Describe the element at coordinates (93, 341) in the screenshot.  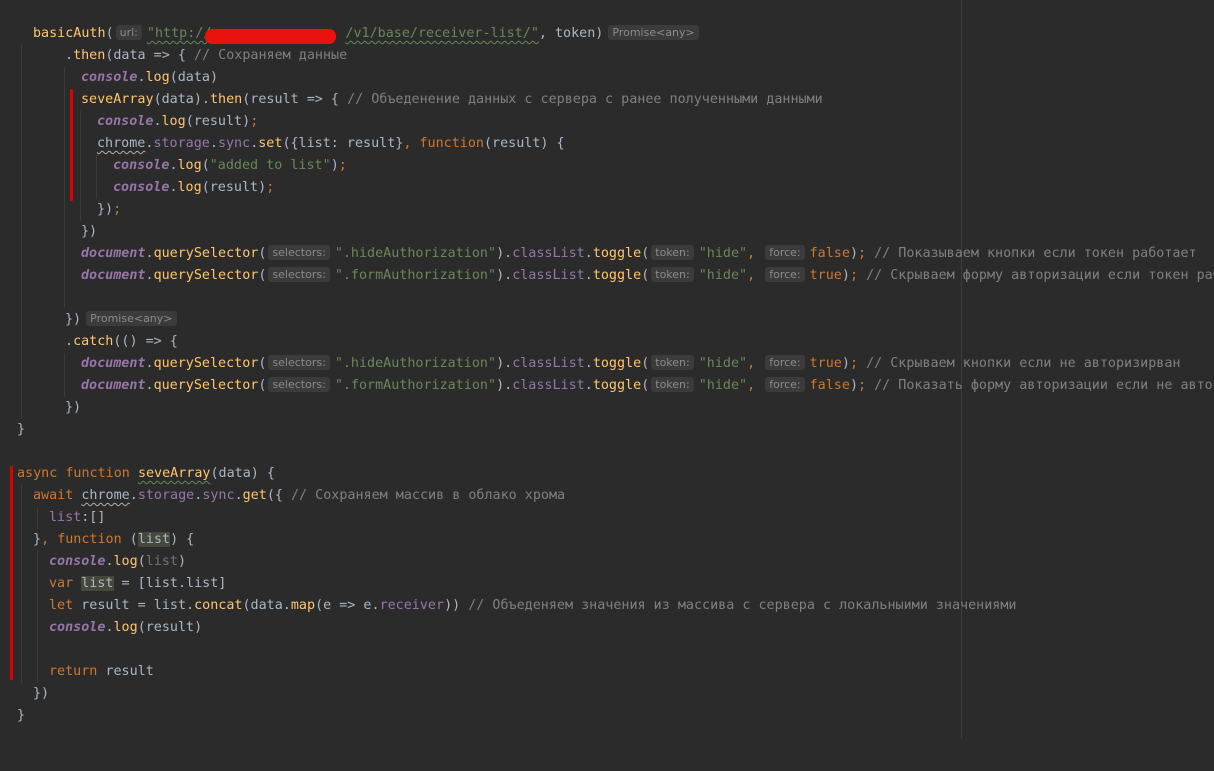
I see `method-catch: catch` at that location.